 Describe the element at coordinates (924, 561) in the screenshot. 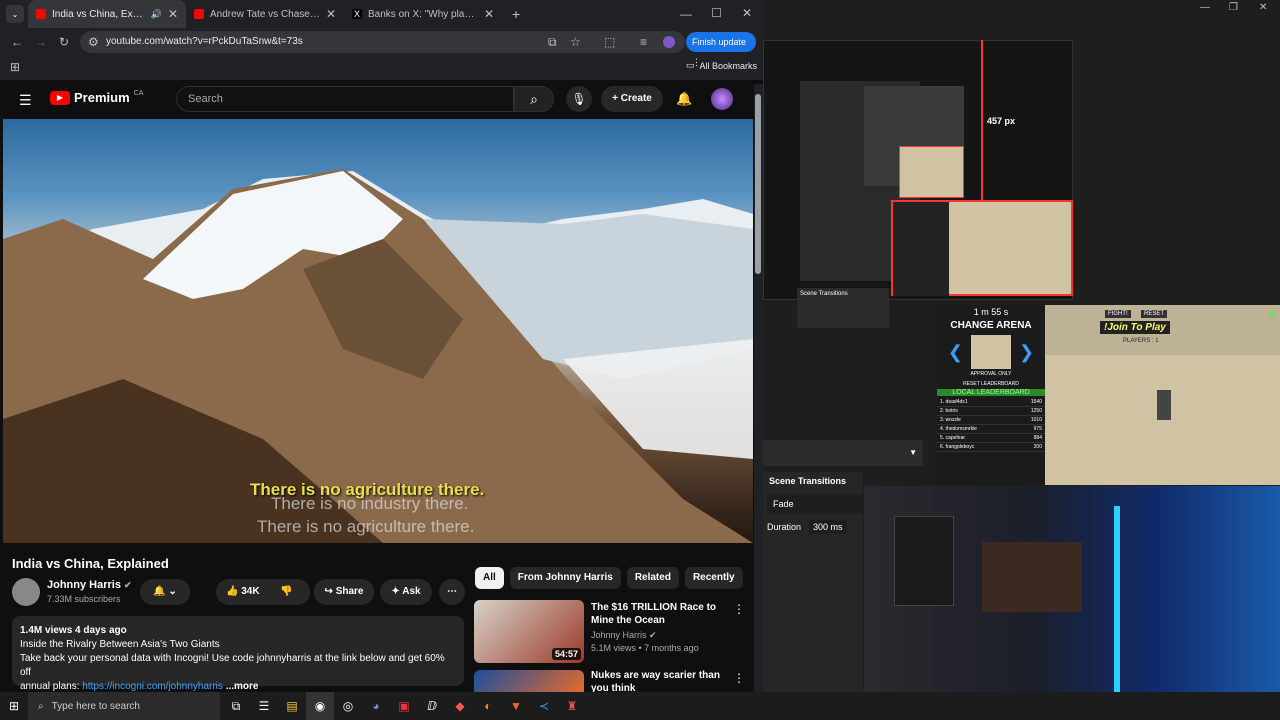

I see `webcam-doorway` at that location.